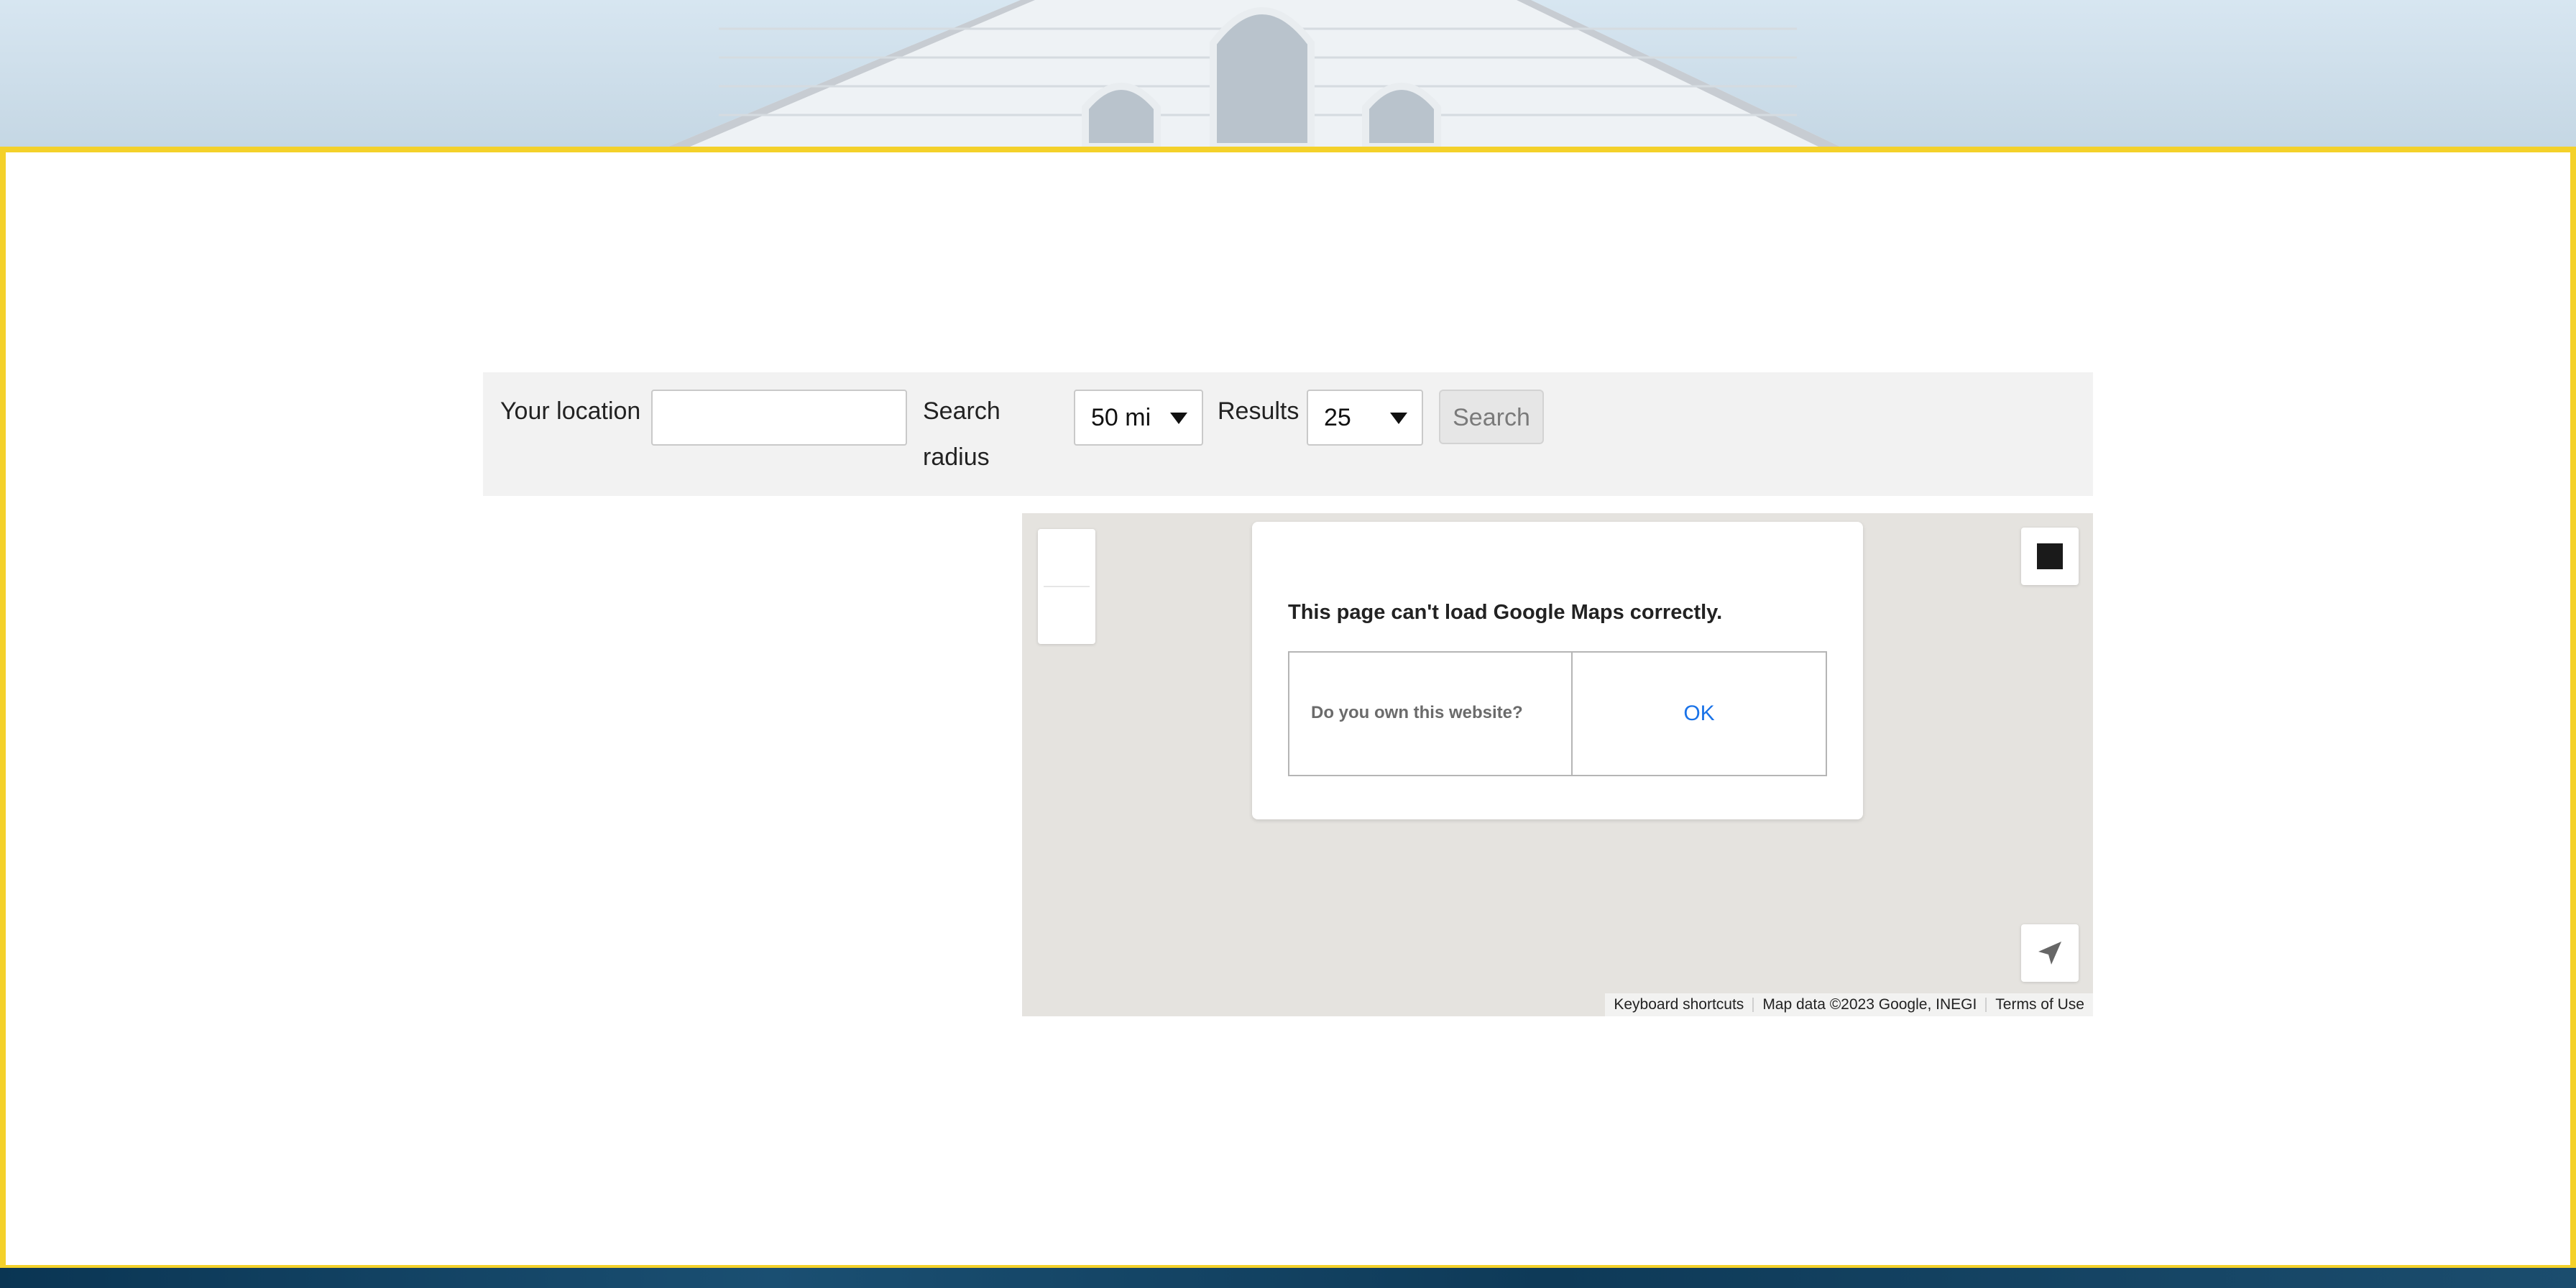 The width and height of the screenshot is (2576, 1288). I want to click on hero-image, so click(1288, 73).